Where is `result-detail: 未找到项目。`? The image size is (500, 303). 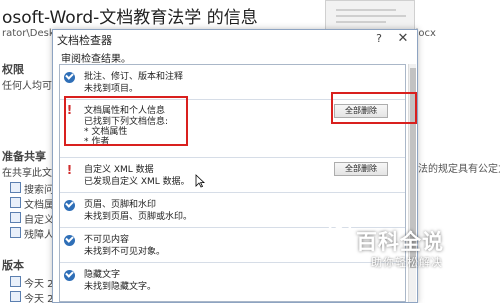 result-detail: 未找到项目。 is located at coordinates (111, 89).